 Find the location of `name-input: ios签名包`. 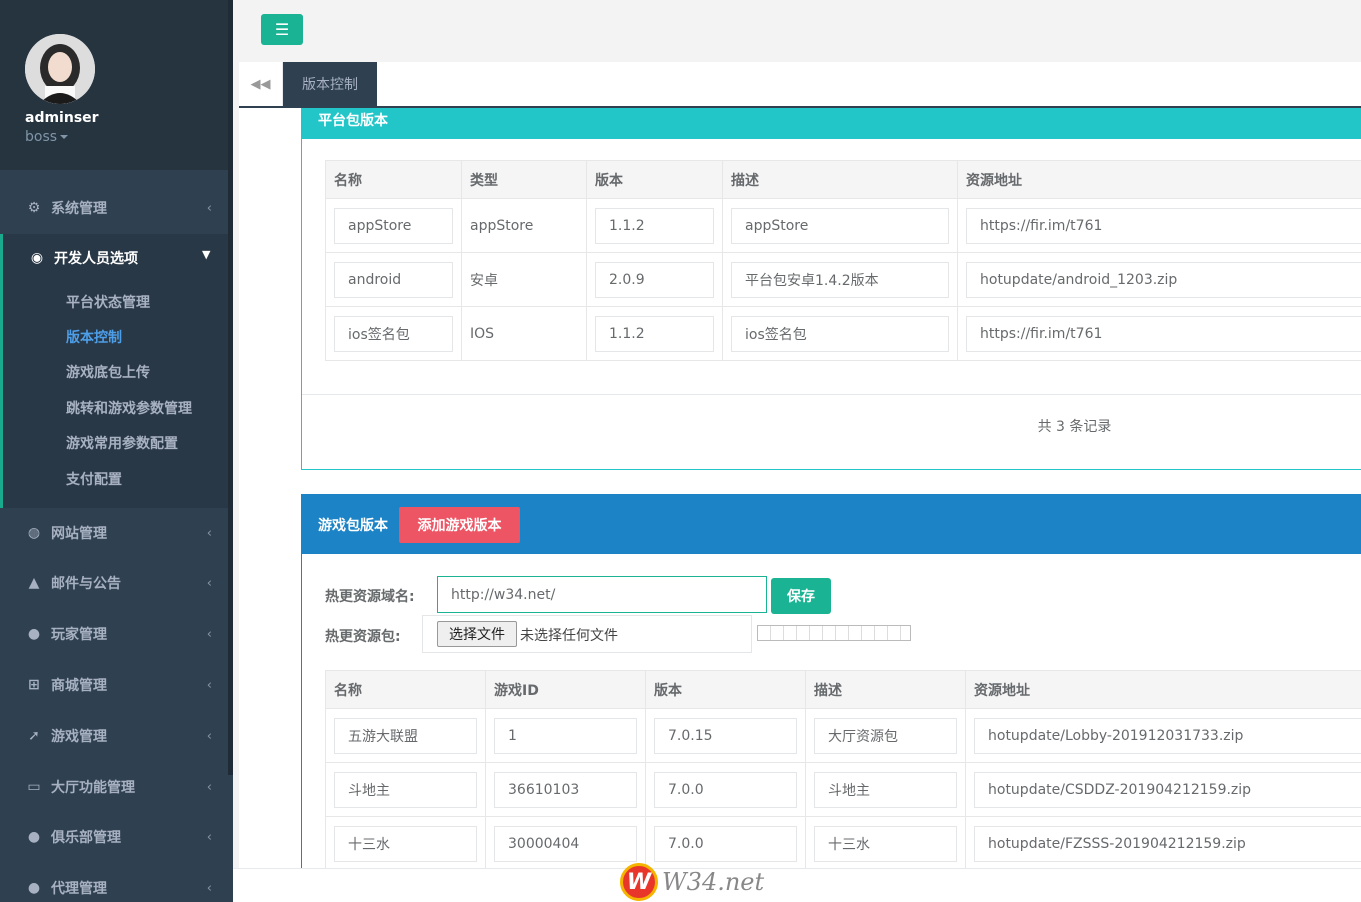

name-input: ios签名包 is located at coordinates (393, 333).